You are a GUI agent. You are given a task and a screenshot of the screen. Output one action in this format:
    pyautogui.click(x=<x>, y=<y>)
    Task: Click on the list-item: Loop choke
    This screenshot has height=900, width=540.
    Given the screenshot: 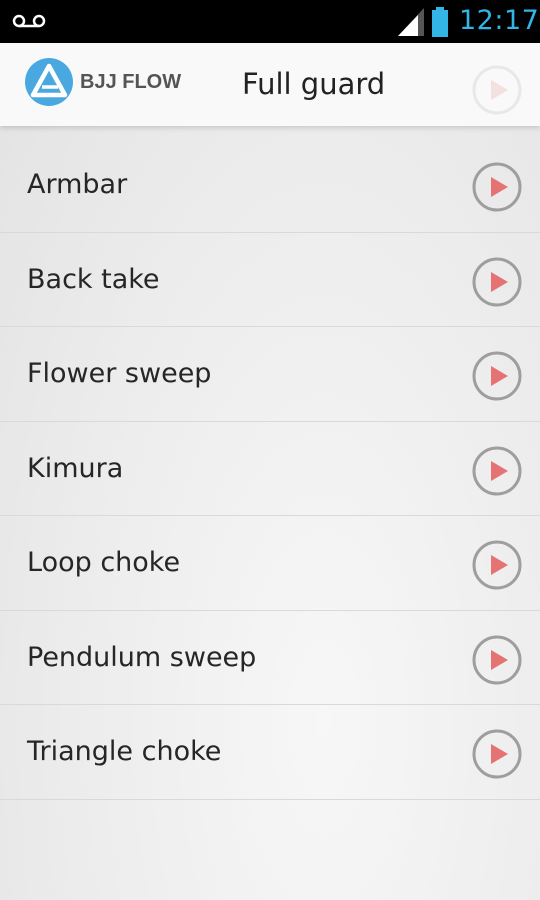 What is the action you would take?
    pyautogui.click(x=270, y=563)
    